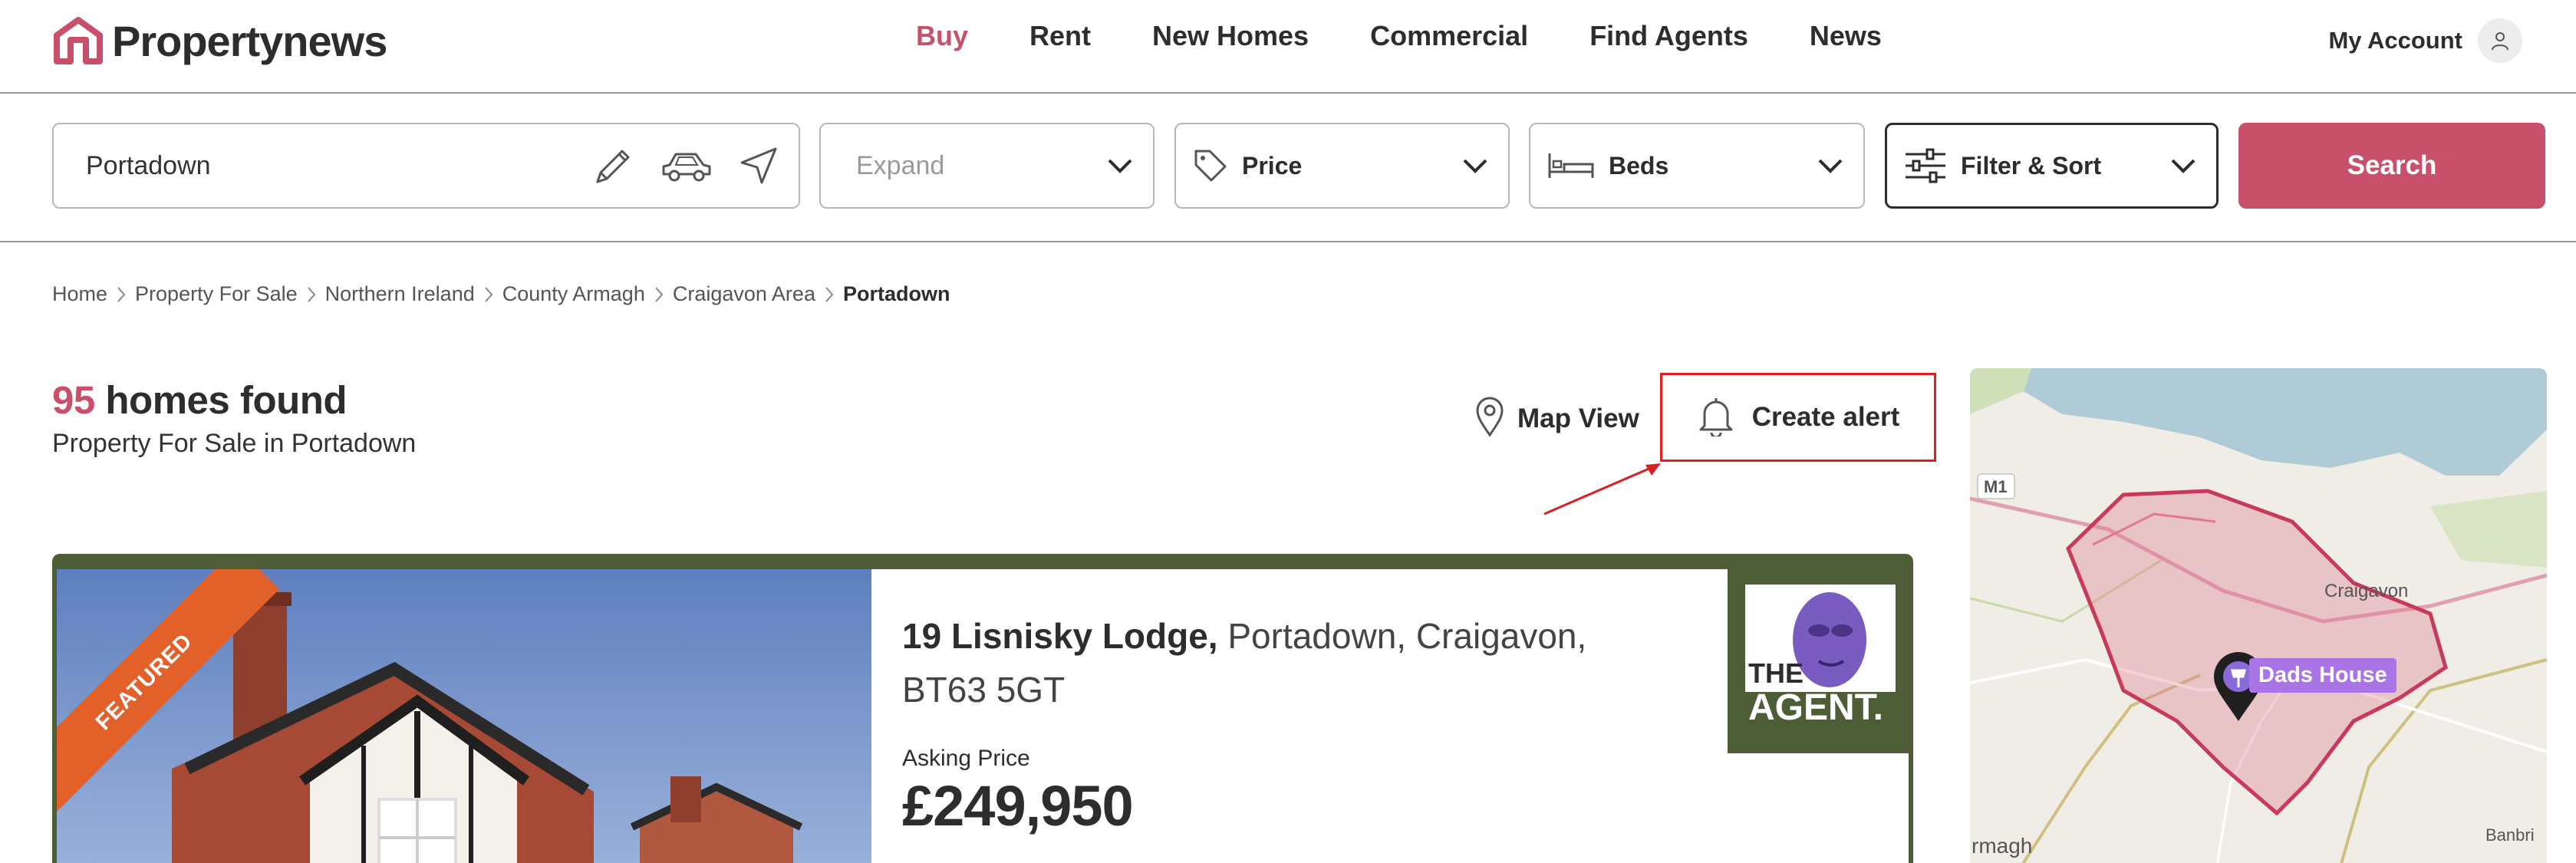  Describe the element at coordinates (2366, 591) in the screenshot. I see `map-town-craigavon: Craigavon` at that location.